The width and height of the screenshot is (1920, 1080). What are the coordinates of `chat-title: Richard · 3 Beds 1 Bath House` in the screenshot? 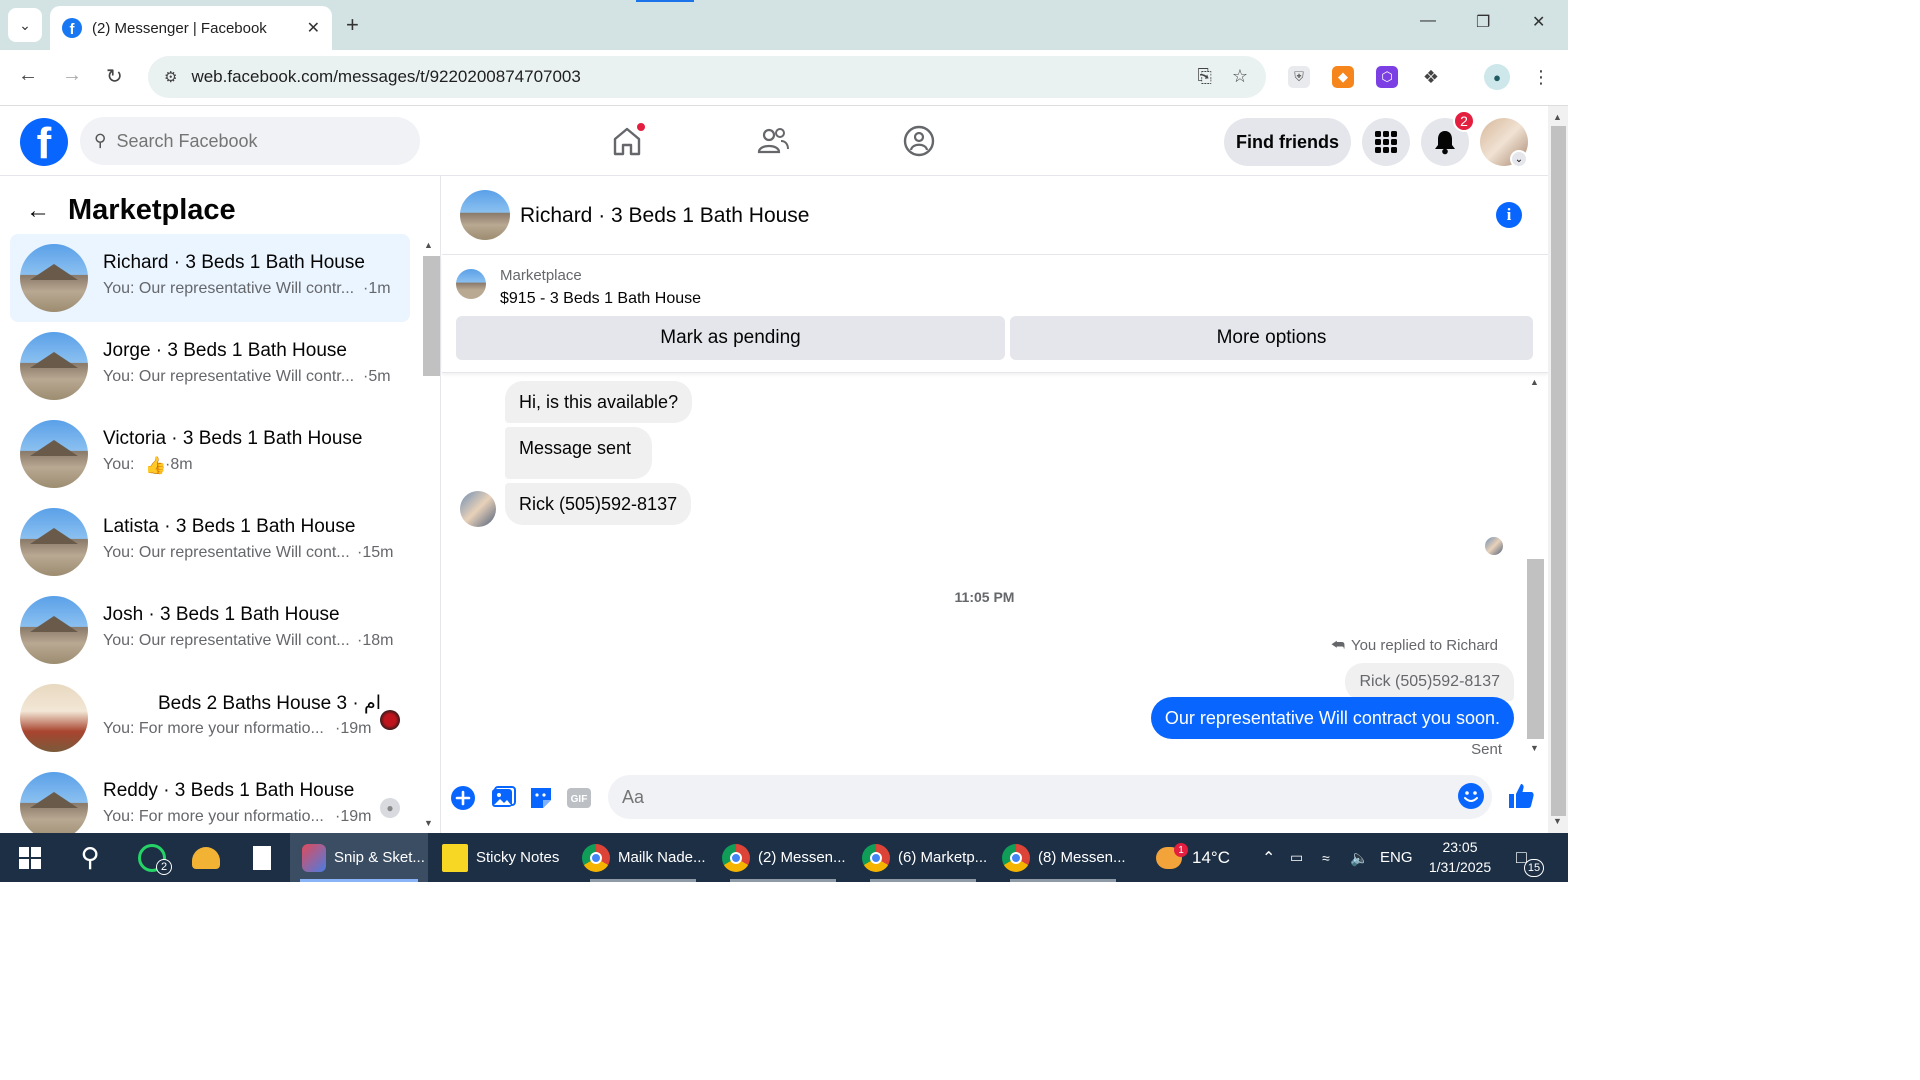 It's located at (665, 216).